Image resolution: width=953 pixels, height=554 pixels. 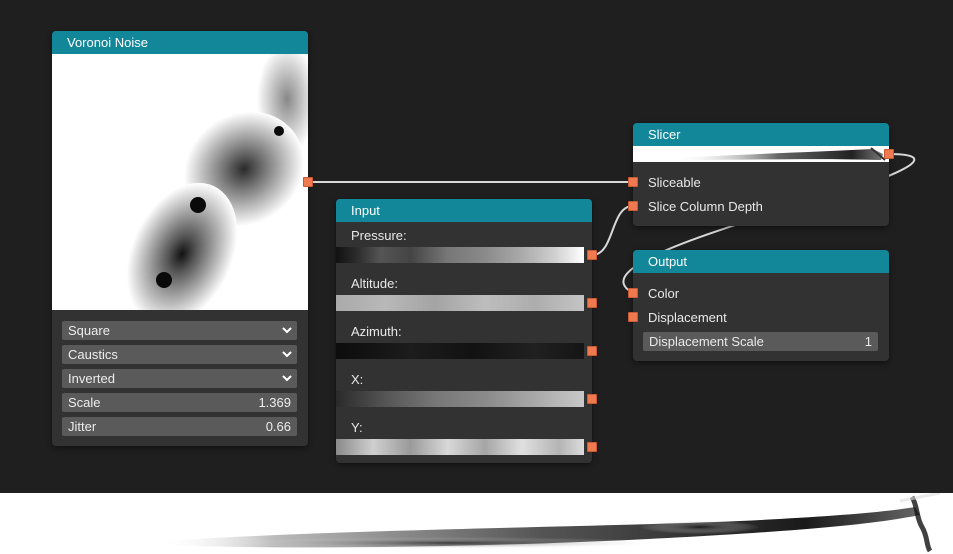 What do you see at coordinates (633, 206) in the screenshot?
I see `slice-column-depth-input-port` at bounding box center [633, 206].